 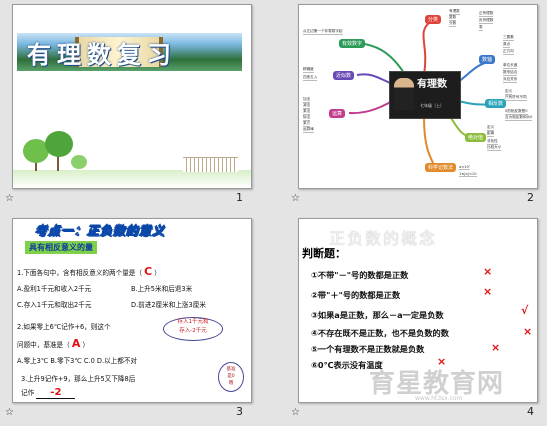 What do you see at coordinates (496, 103) in the screenshot?
I see `branch-opposite-number: 相反数` at bounding box center [496, 103].